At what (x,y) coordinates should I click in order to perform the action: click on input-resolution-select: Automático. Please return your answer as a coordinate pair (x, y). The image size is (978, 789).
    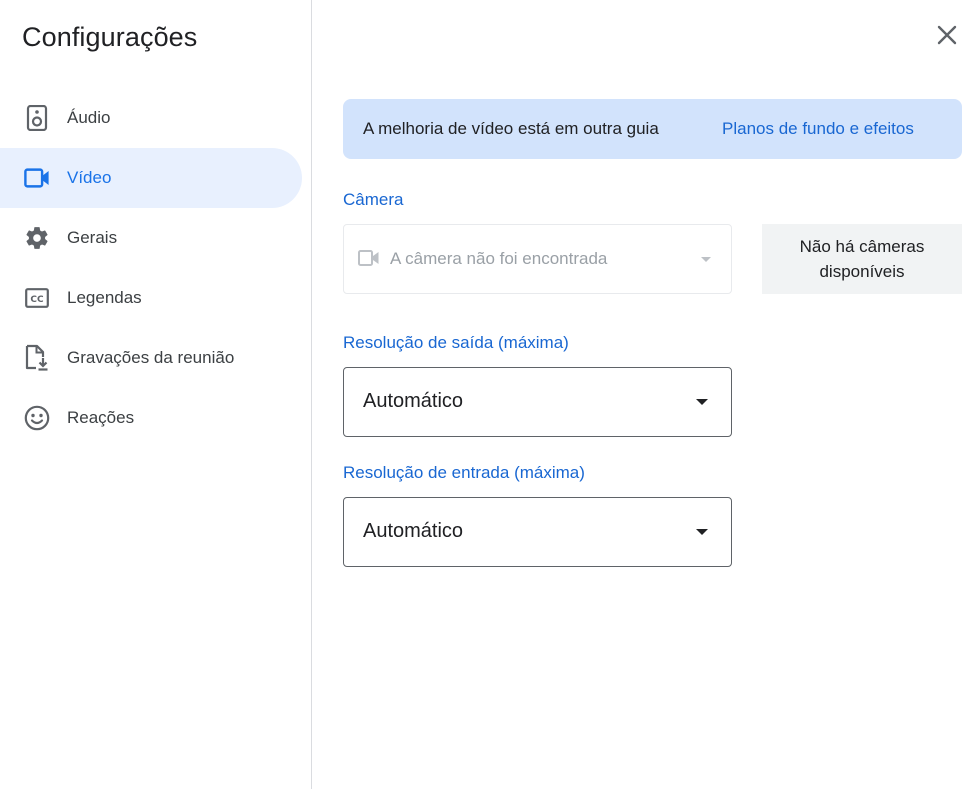
    Looking at the image, I should click on (537, 532).